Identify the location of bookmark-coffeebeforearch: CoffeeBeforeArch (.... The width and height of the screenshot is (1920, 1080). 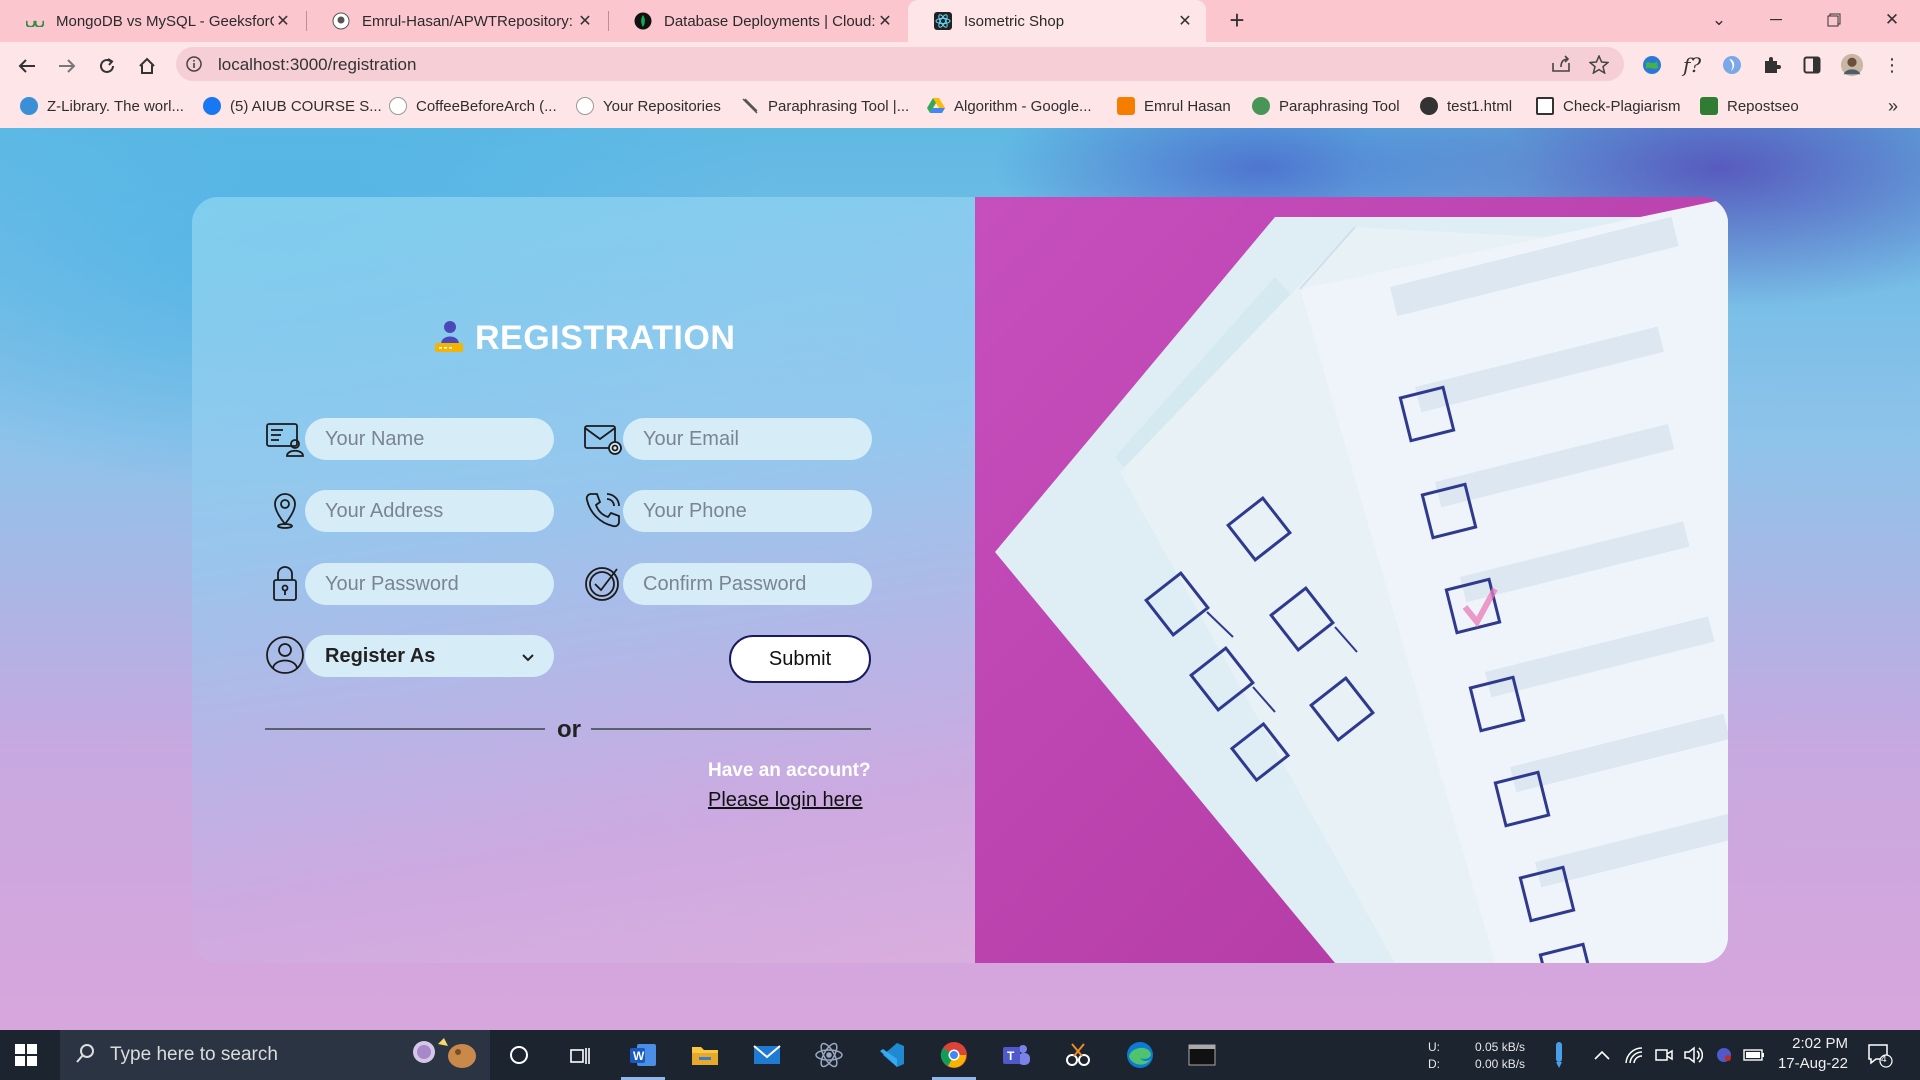
(473, 106).